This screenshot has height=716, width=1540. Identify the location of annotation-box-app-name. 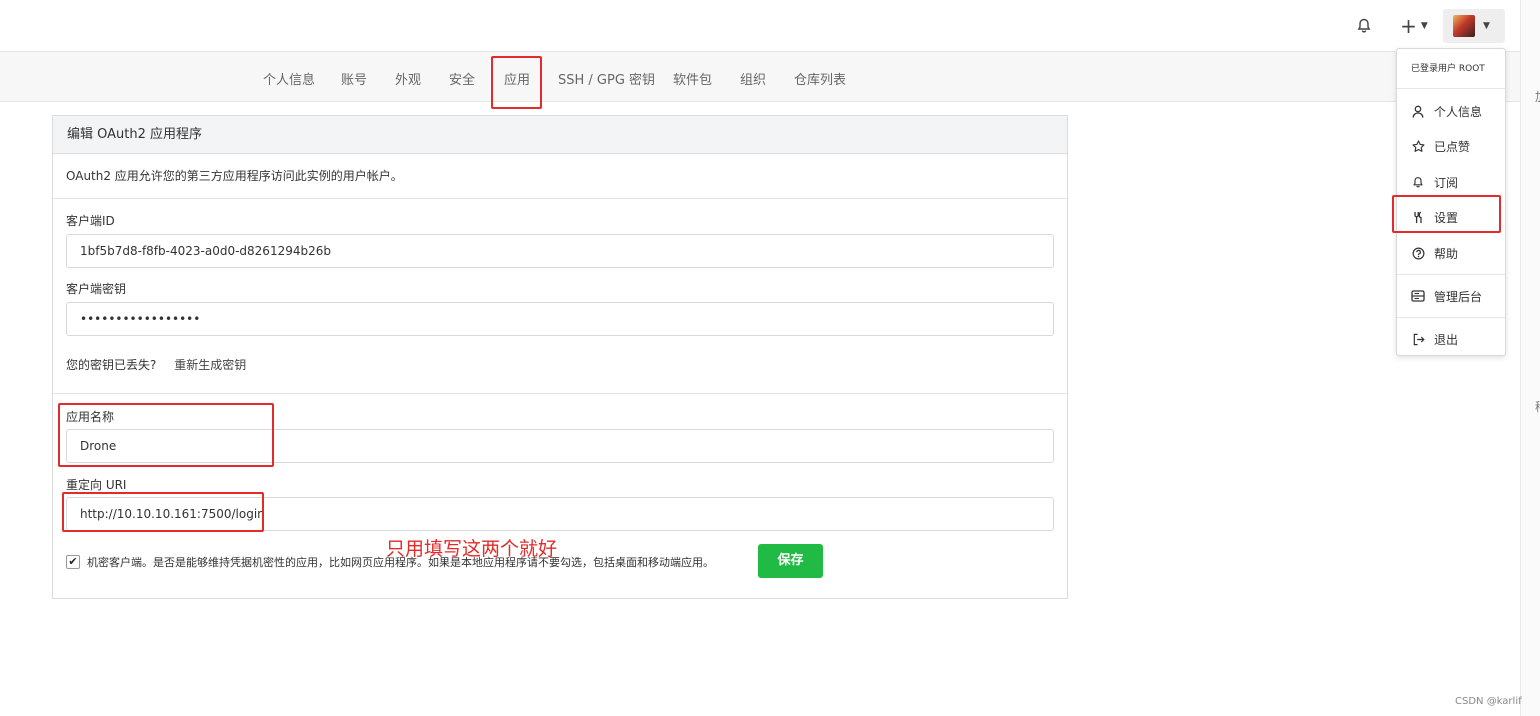
(166, 435).